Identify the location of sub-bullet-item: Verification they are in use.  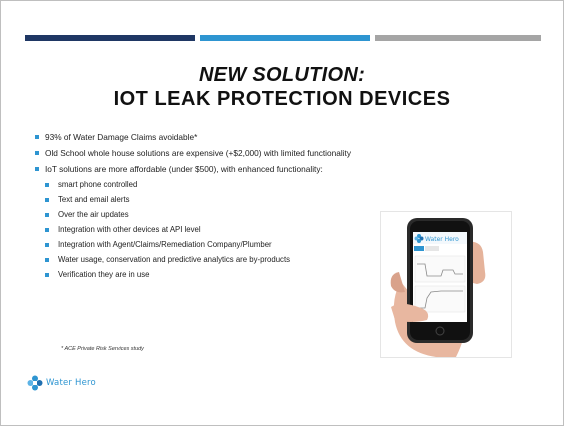
(186, 275).